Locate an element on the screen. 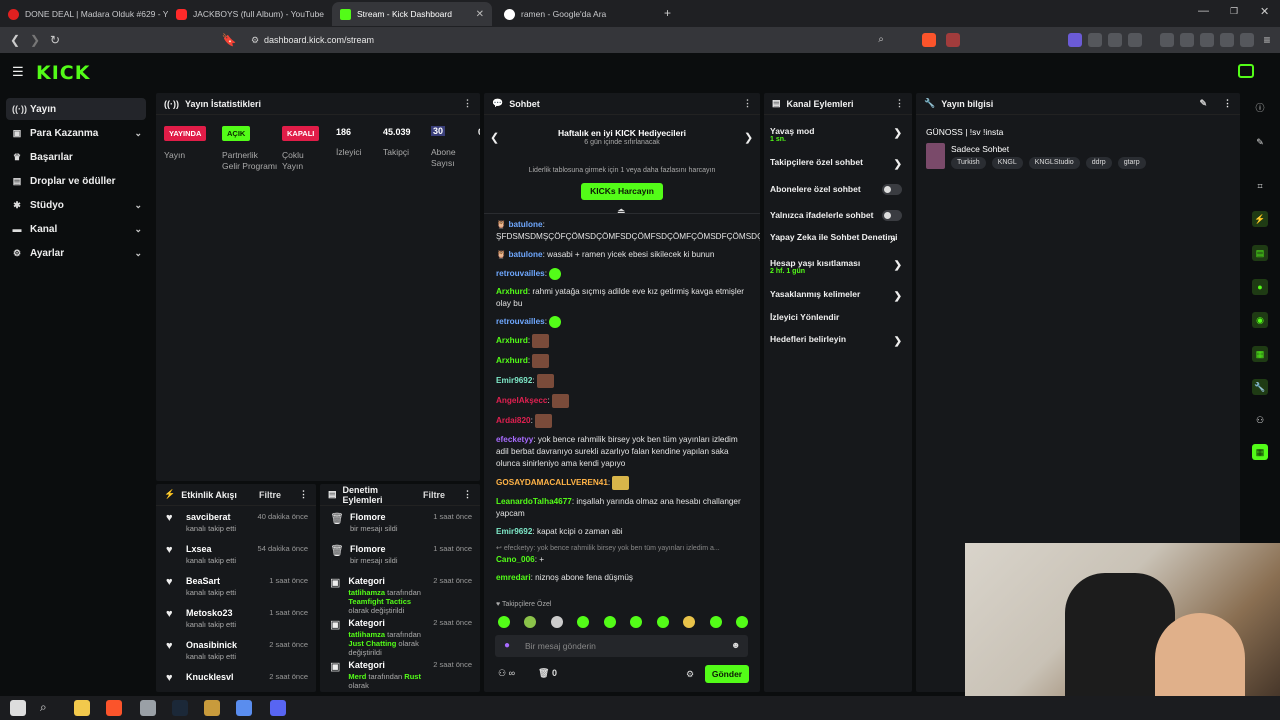  collapse-icon: ⏏ is located at coordinates (621, 211).